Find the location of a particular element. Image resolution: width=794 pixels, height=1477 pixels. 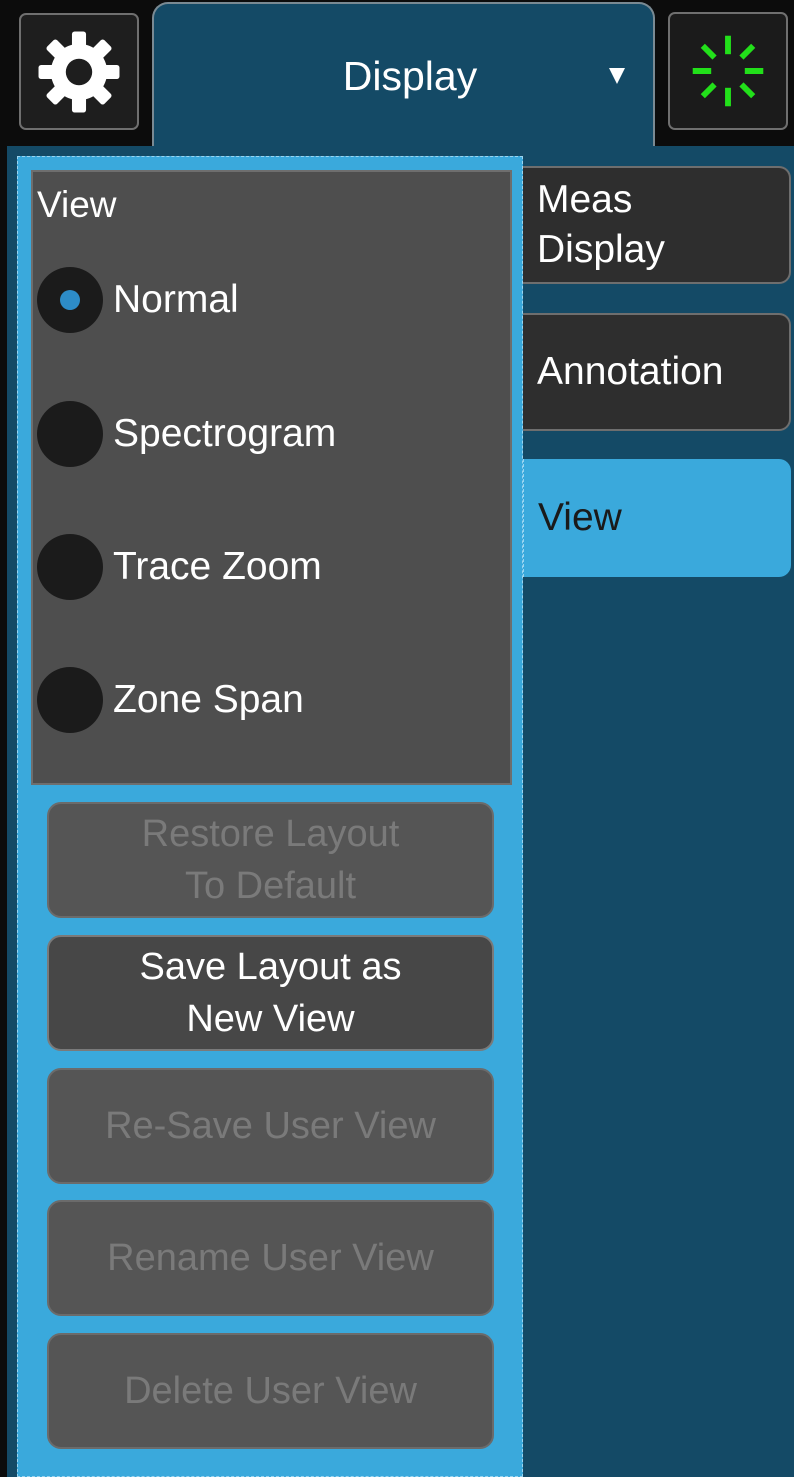

resave-user-view-button: Re-Save User View is located at coordinates (270, 1126).